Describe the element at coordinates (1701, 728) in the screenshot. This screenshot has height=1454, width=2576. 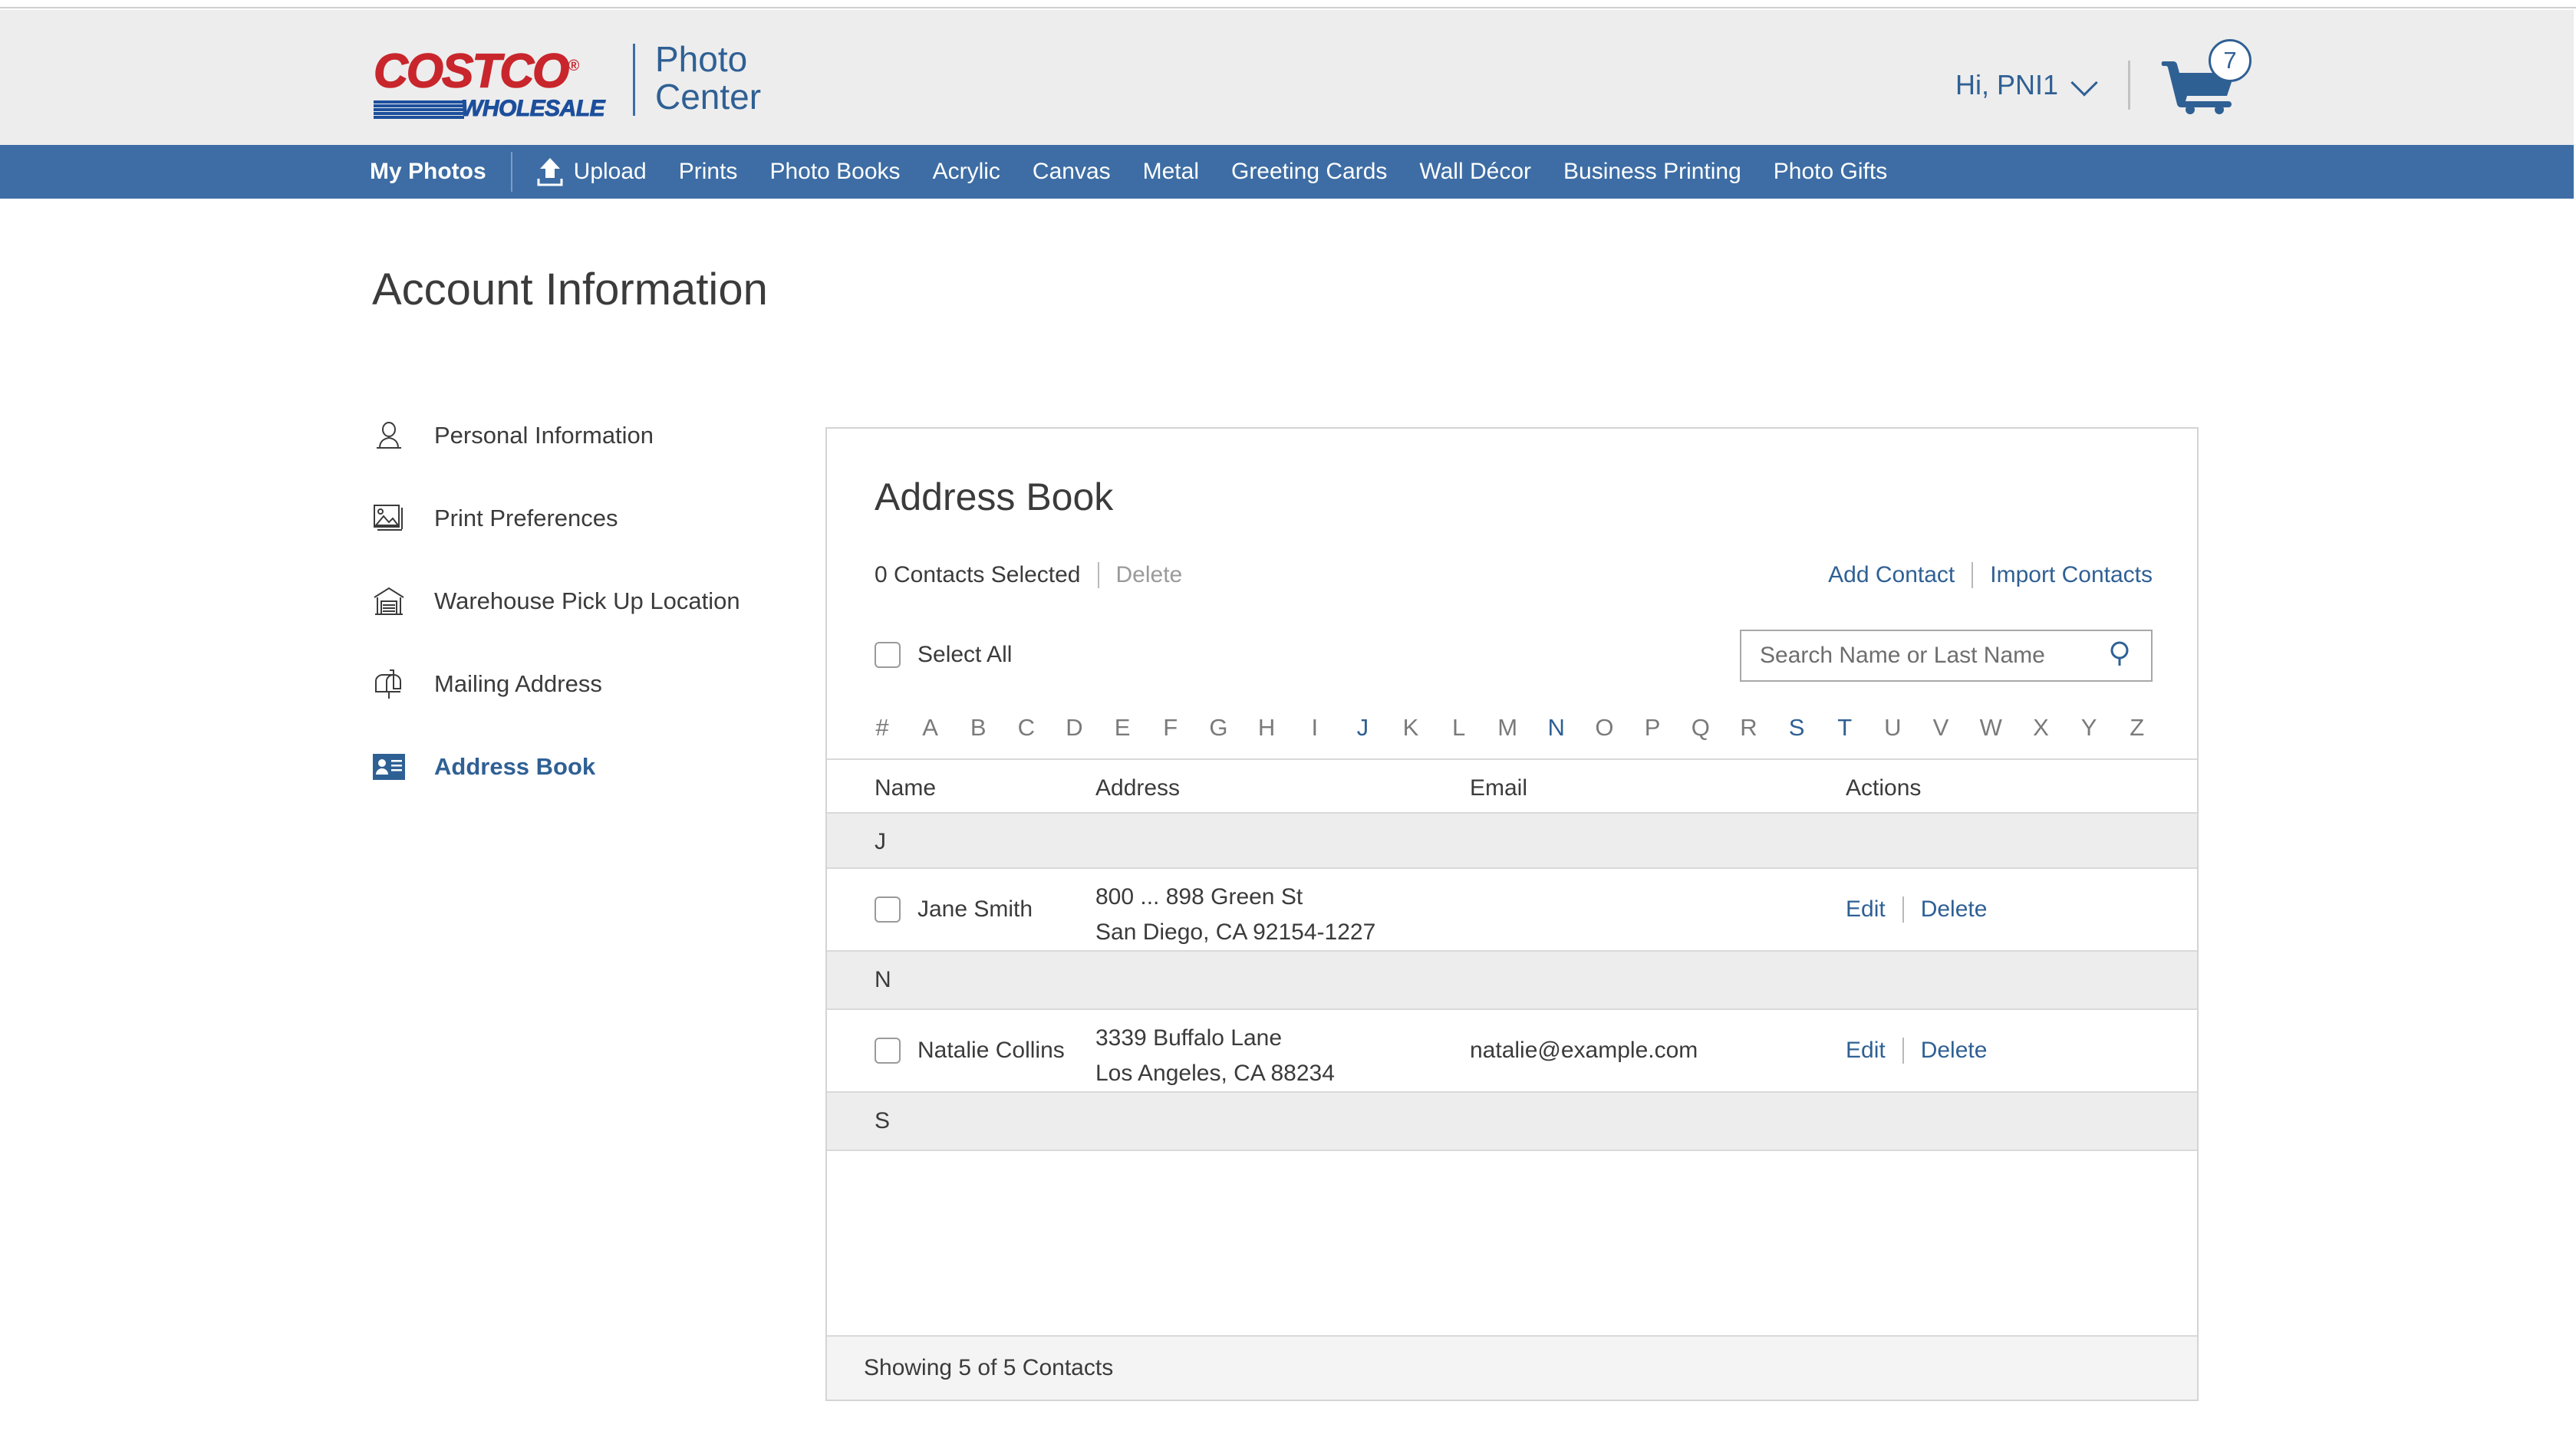
I see `alpha-filter-q: Q` at that location.